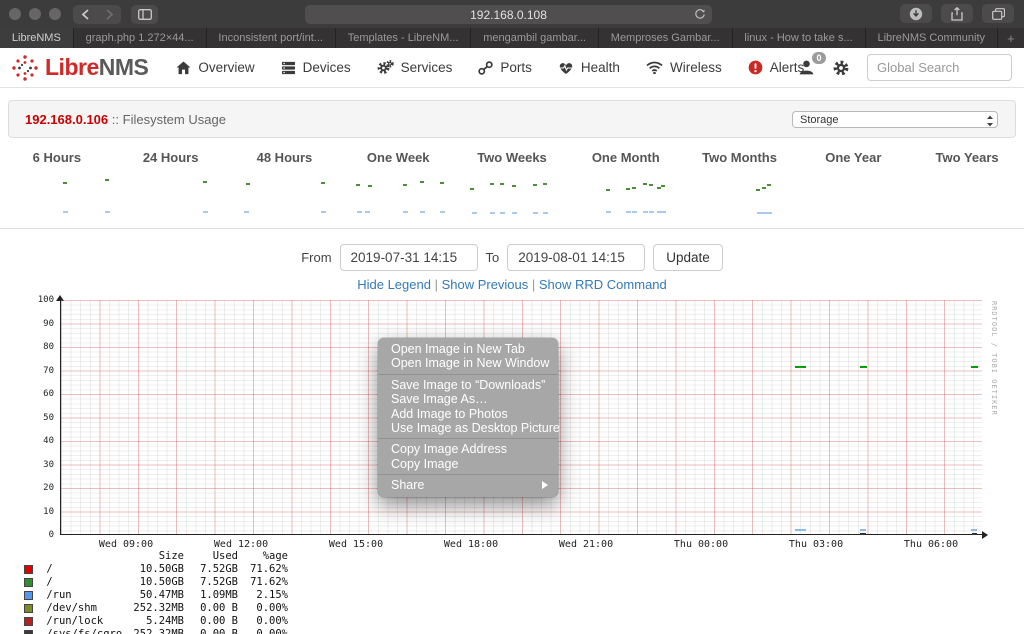 The image size is (1024, 634). I want to click on legend-row: /dev/shm 252.32MB 0.00 B 0.00%, so click(156, 608).